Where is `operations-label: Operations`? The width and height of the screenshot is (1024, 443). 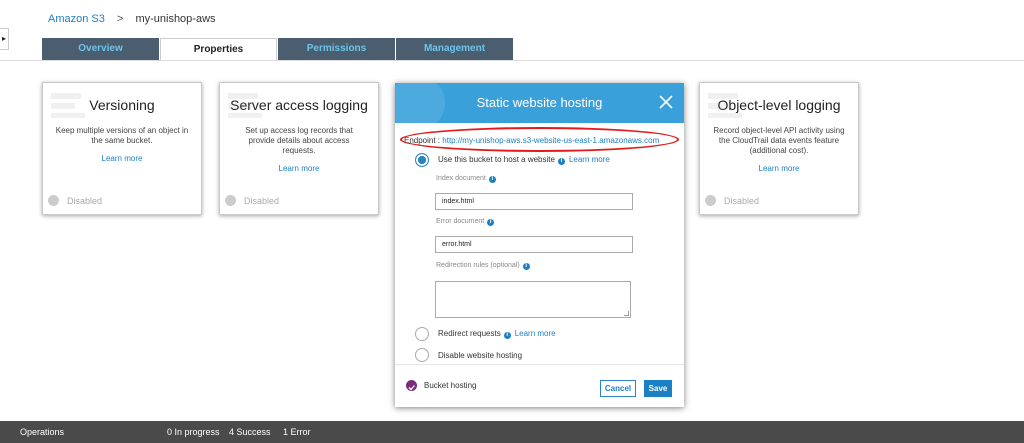 operations-label: Operations is located at coordinates (42, 432).